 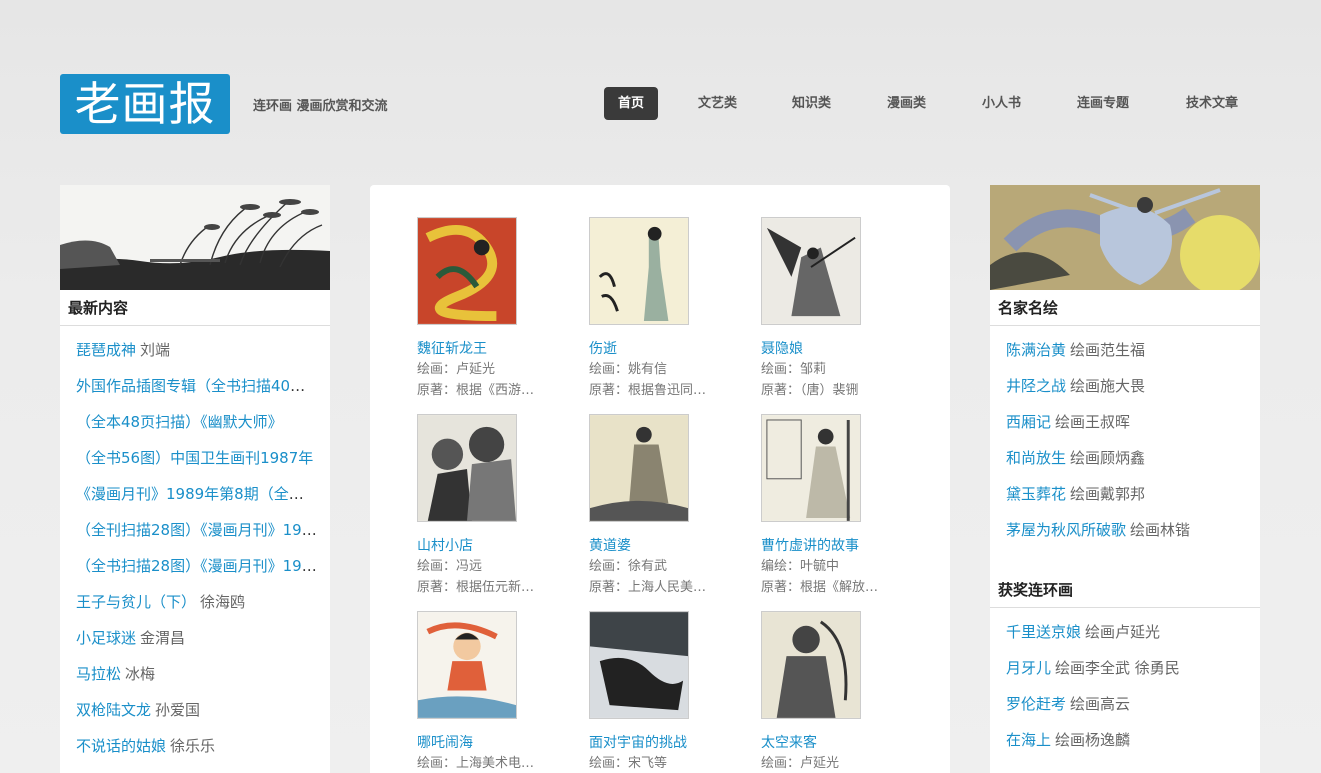 What do you see at coordinates (1125, 386) in the screenshot?
I see `list-item: 井陉之战 绘画施大畏` at bounding box center [1125, 386].